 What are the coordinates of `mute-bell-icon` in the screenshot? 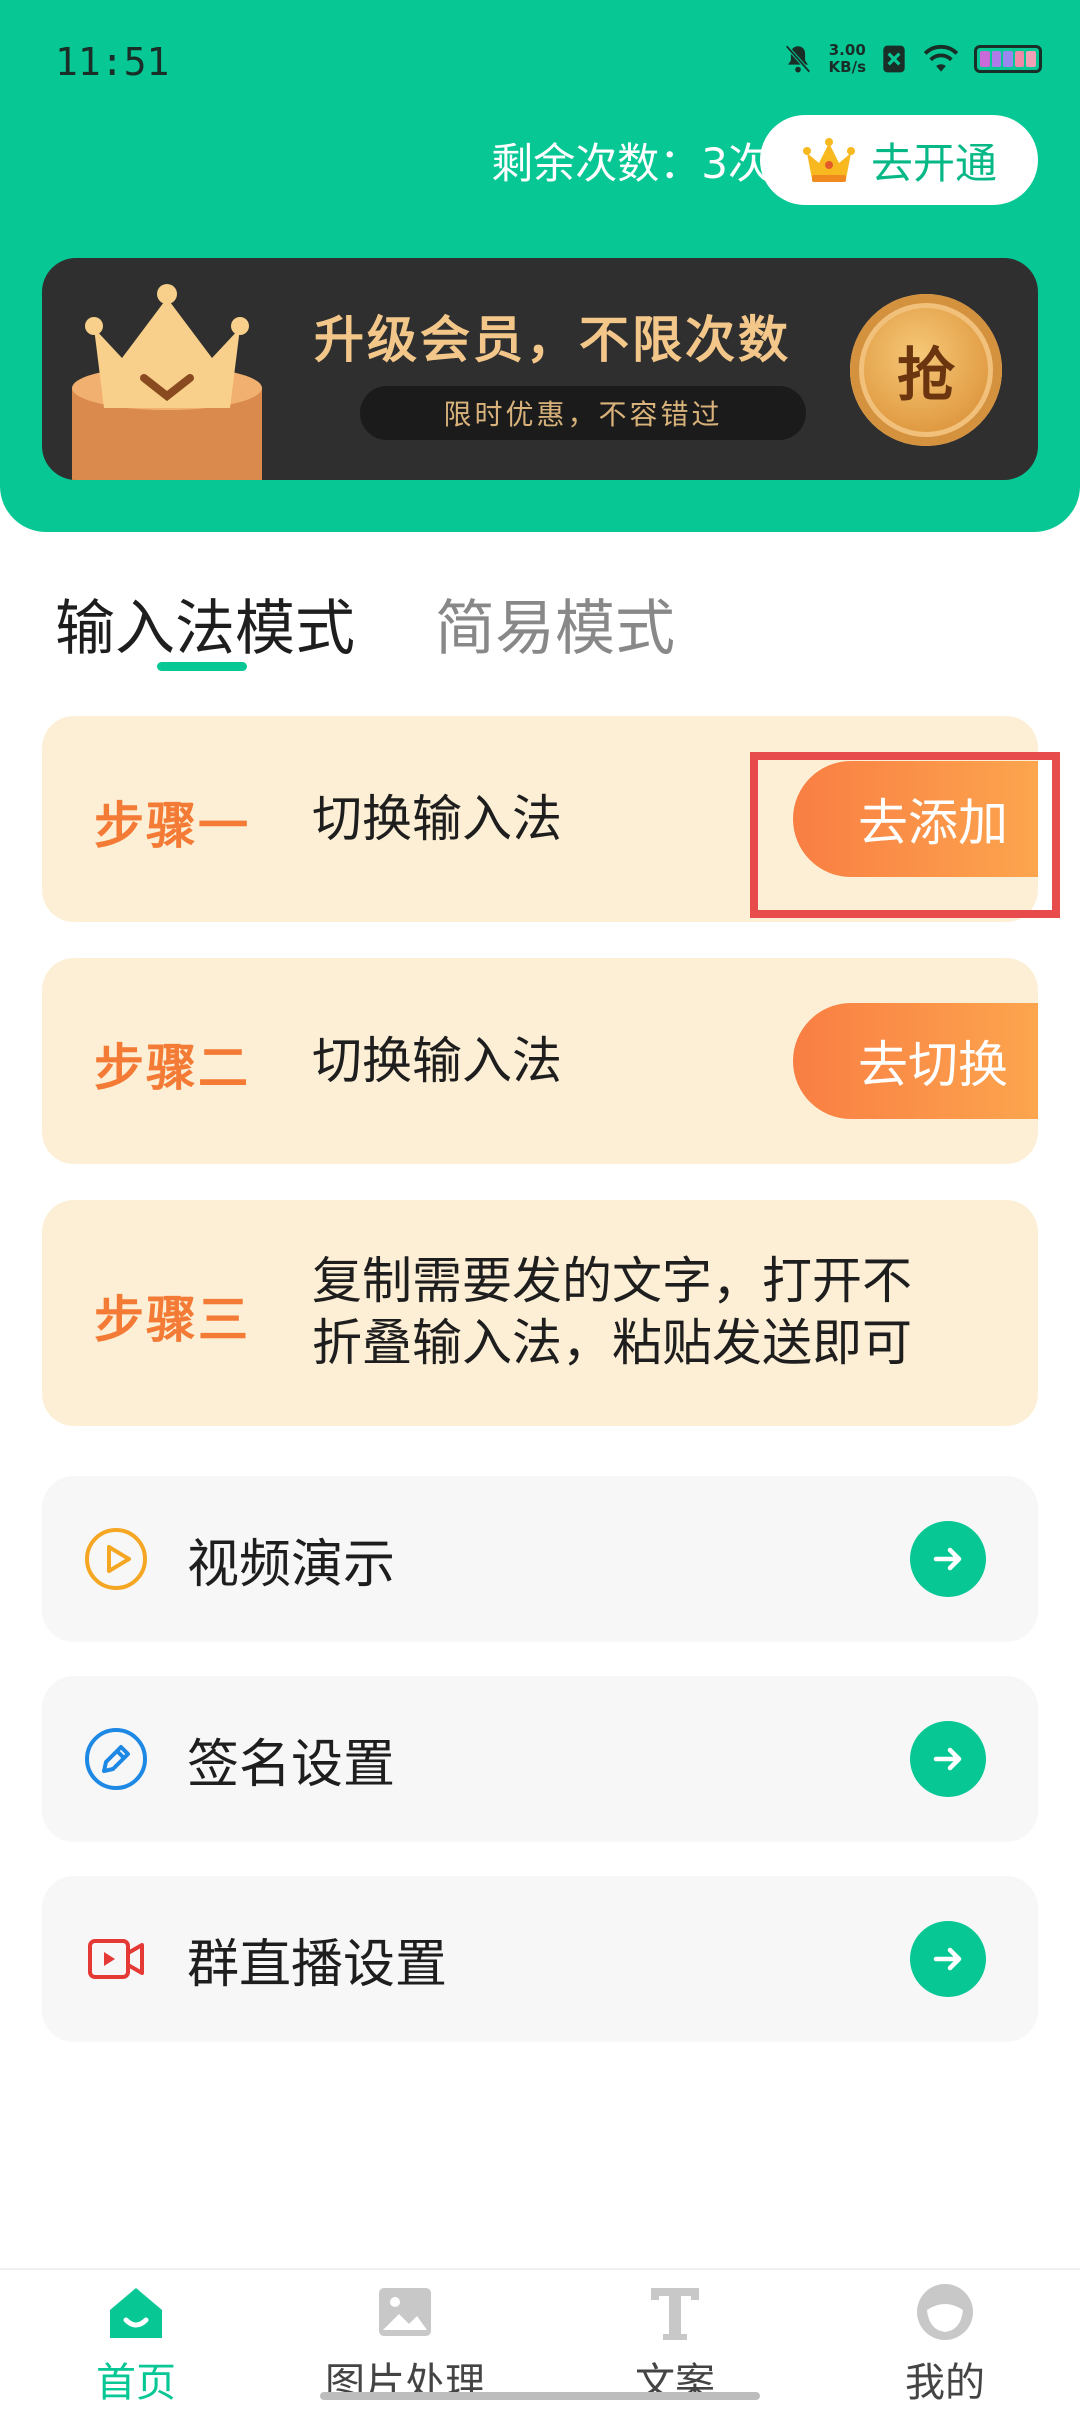 It's located at (797, 59).